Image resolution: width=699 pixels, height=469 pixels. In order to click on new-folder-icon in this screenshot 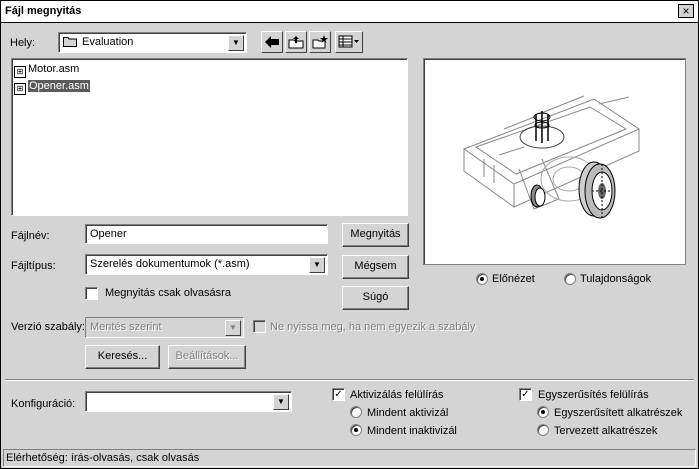, I will do `click(320, 42)`.